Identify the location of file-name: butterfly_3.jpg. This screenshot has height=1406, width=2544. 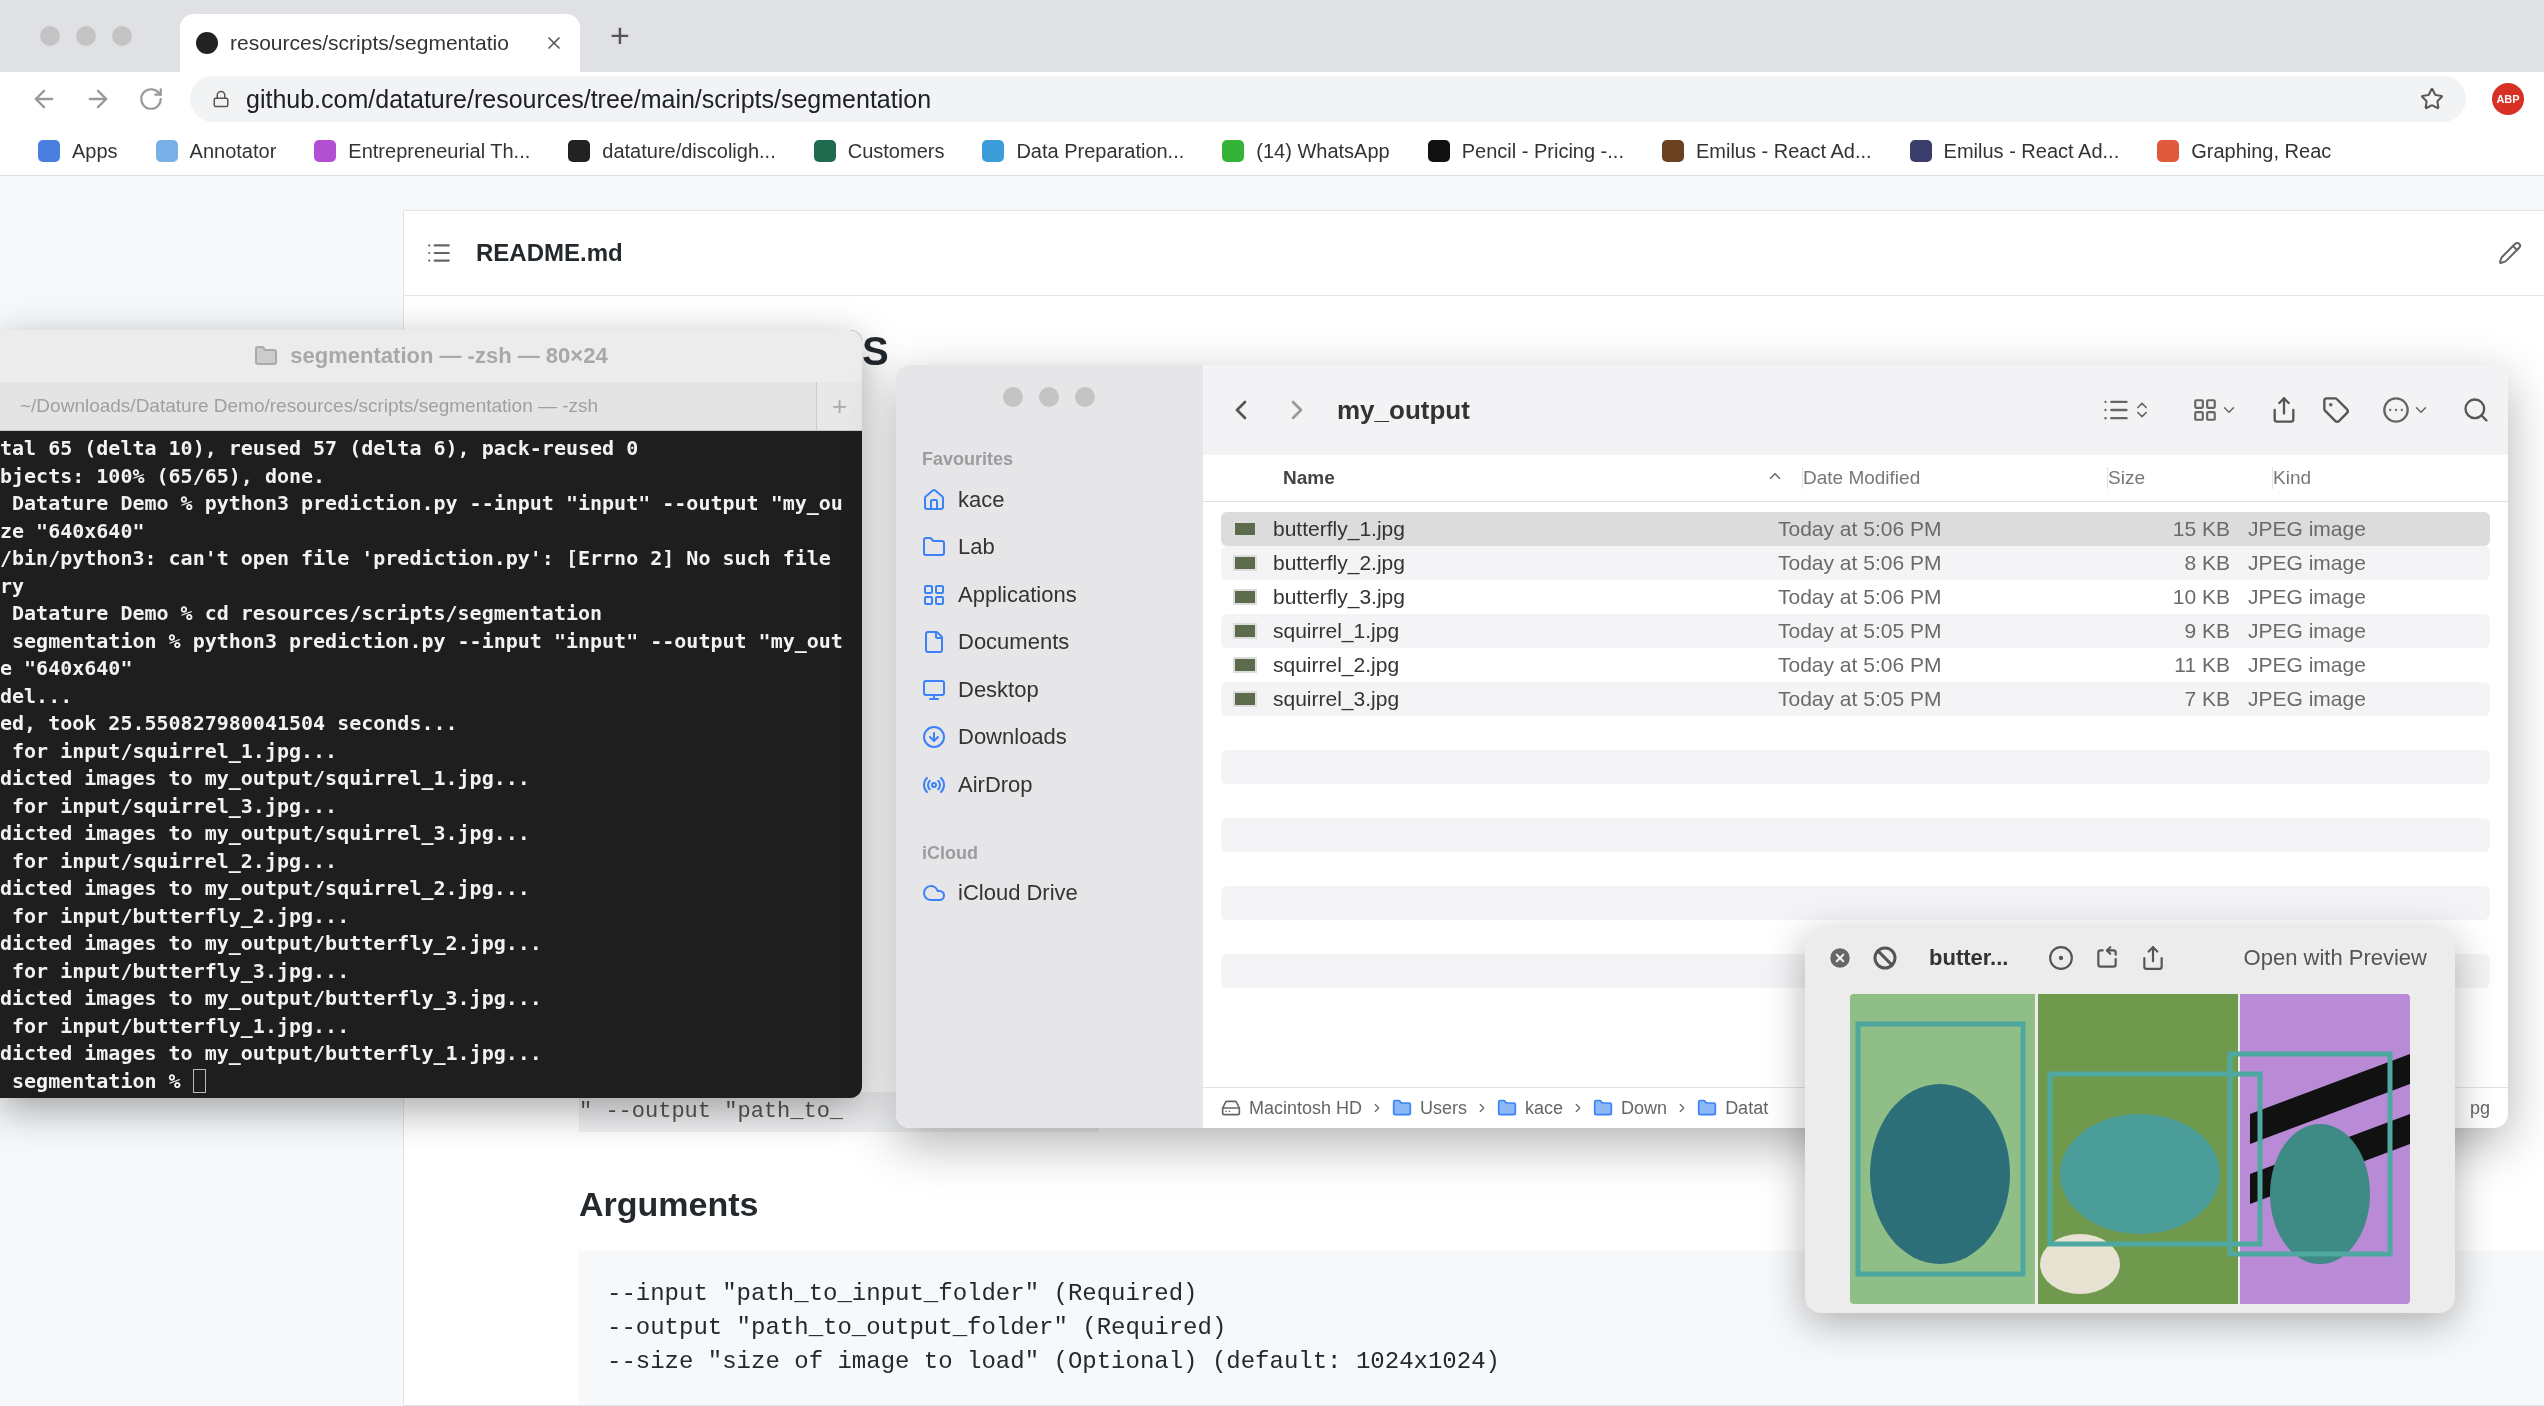
(1339, 597).